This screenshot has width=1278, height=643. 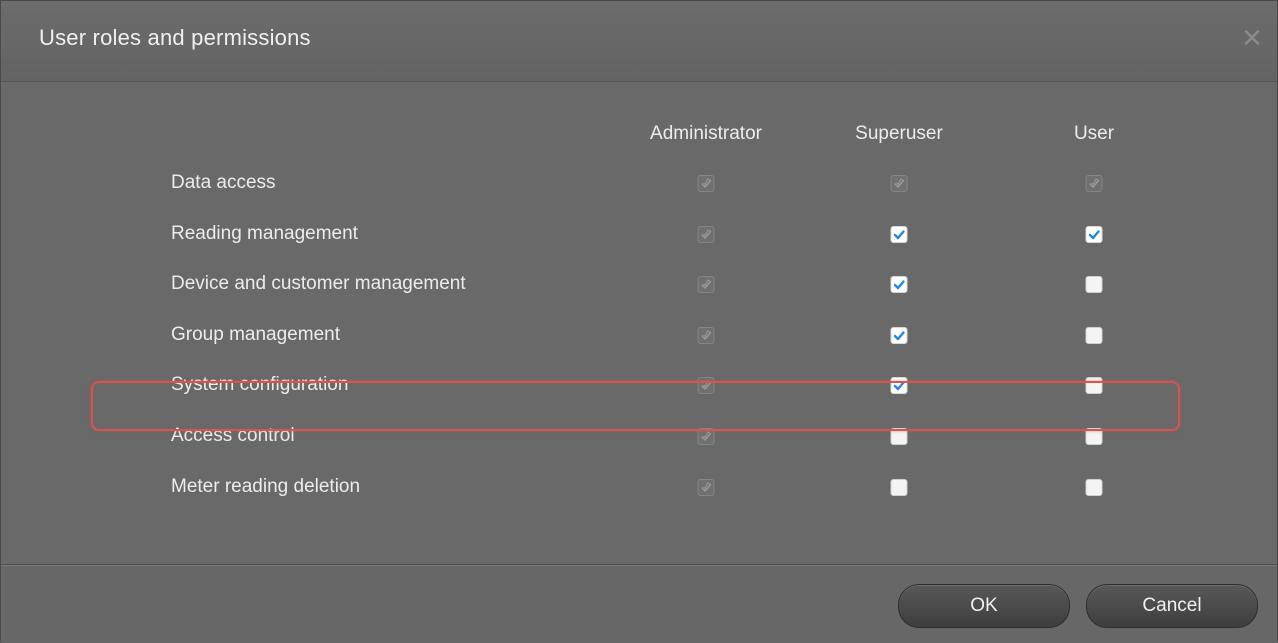 What do you see at coordinates (639, 285) in the screenshot?
I see `permission-row: Device and customer management` at bounding box center [639, 285].